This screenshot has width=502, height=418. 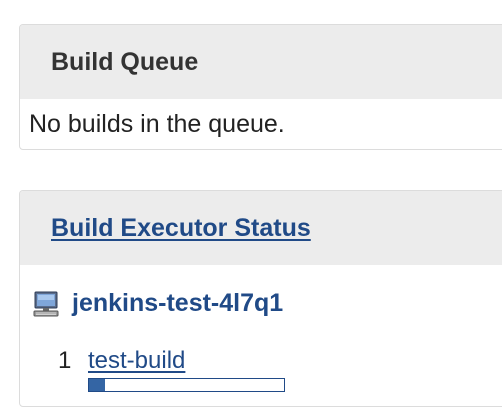 What do you see at coordinates (186, 385) in the screenshot?
I see `build-progress-bar` at bounding box center [186, 385].